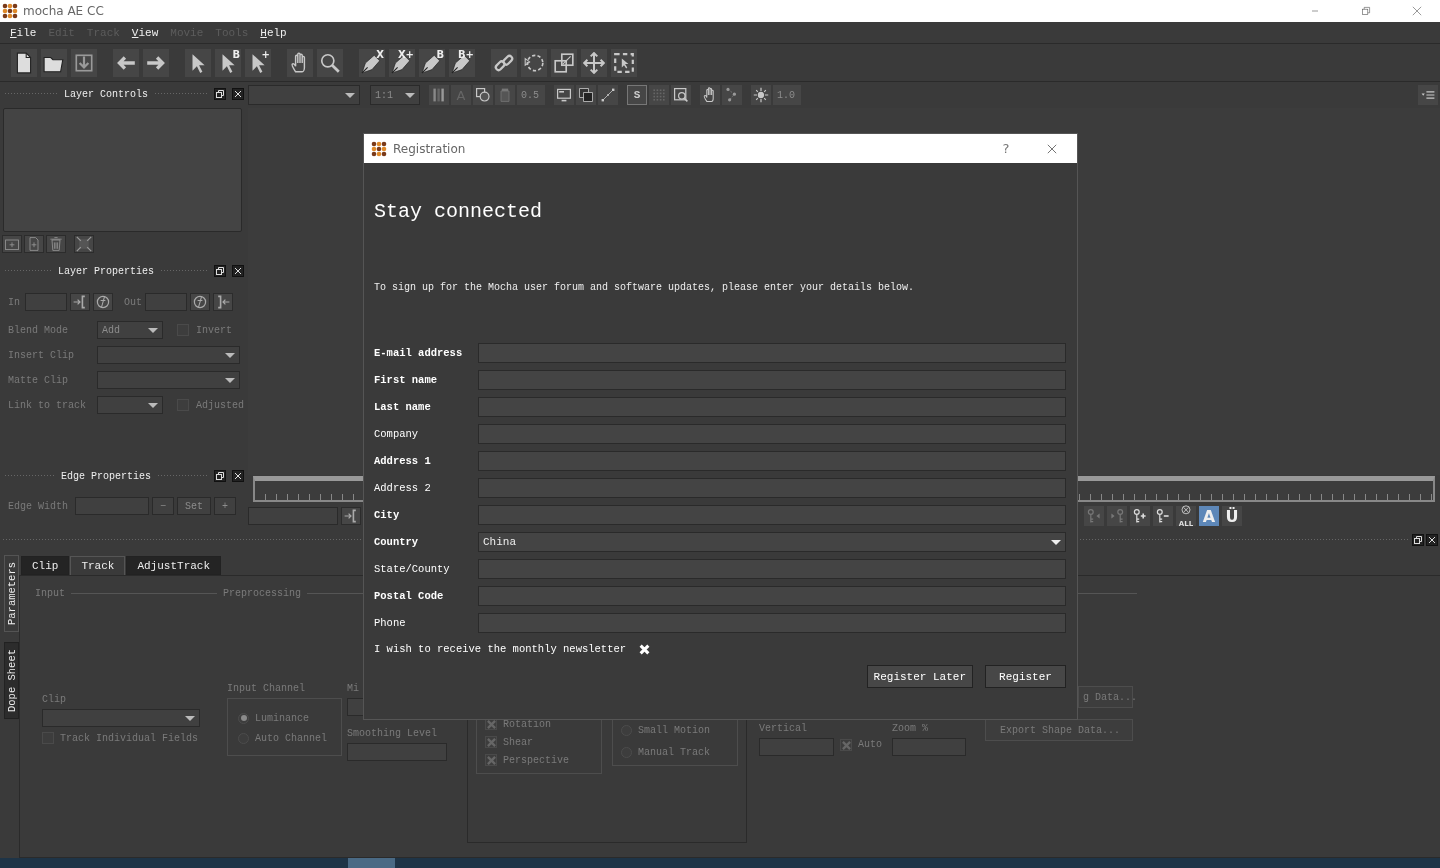 The width and height of the screenshot is (1440, 868). Describe the element at coordinates (228, 62) in the screenshot. I see `pointer-b-tool-button: B` at that location.